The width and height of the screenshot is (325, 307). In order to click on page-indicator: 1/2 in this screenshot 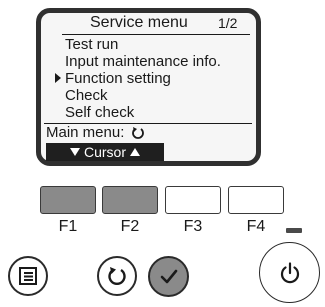, I will do `click(228, 23)`.